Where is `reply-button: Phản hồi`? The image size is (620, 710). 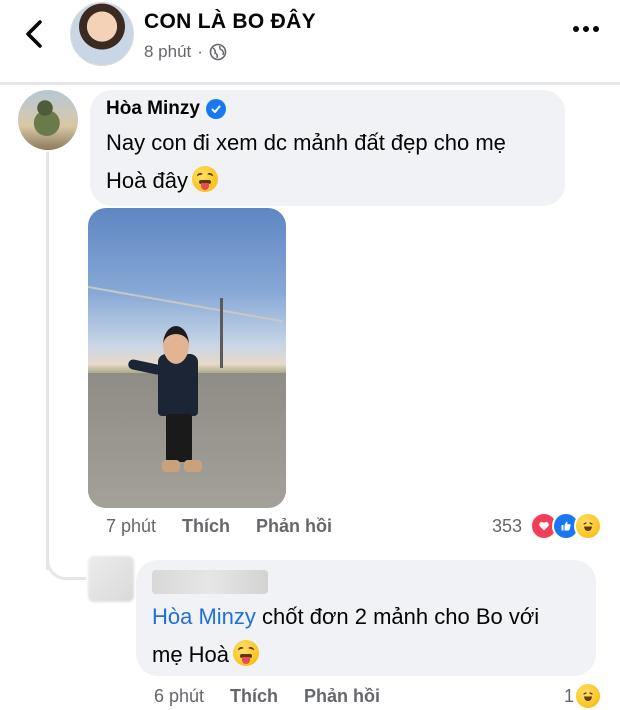
reply-button: Phản hồi is located at coordinates (294, 526).